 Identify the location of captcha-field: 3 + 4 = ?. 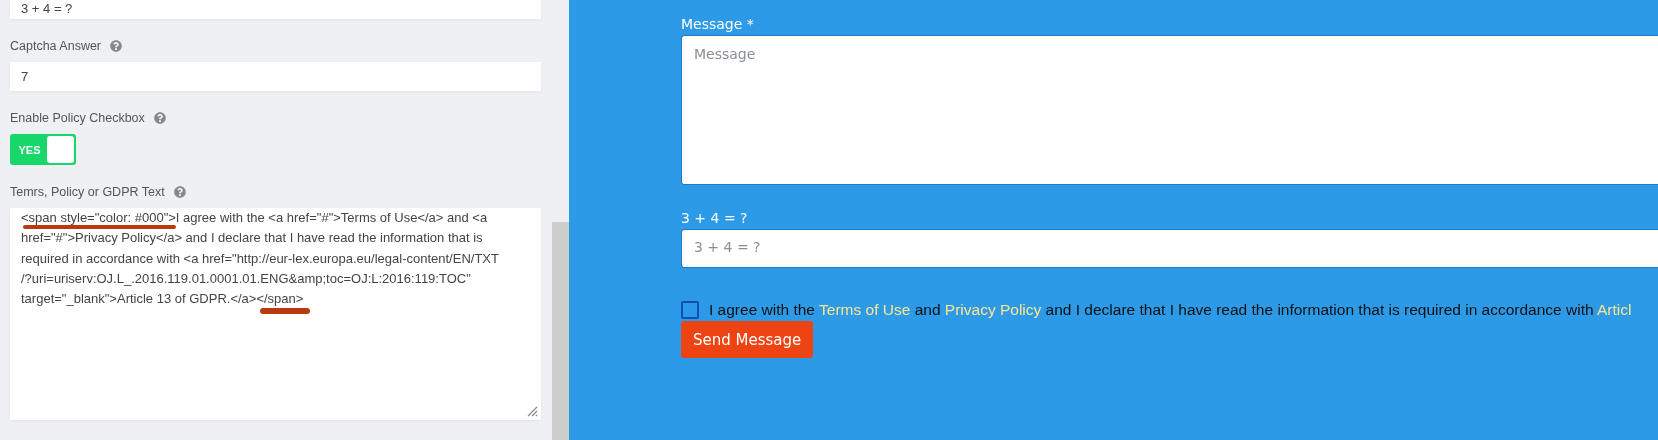
(1169, 248).